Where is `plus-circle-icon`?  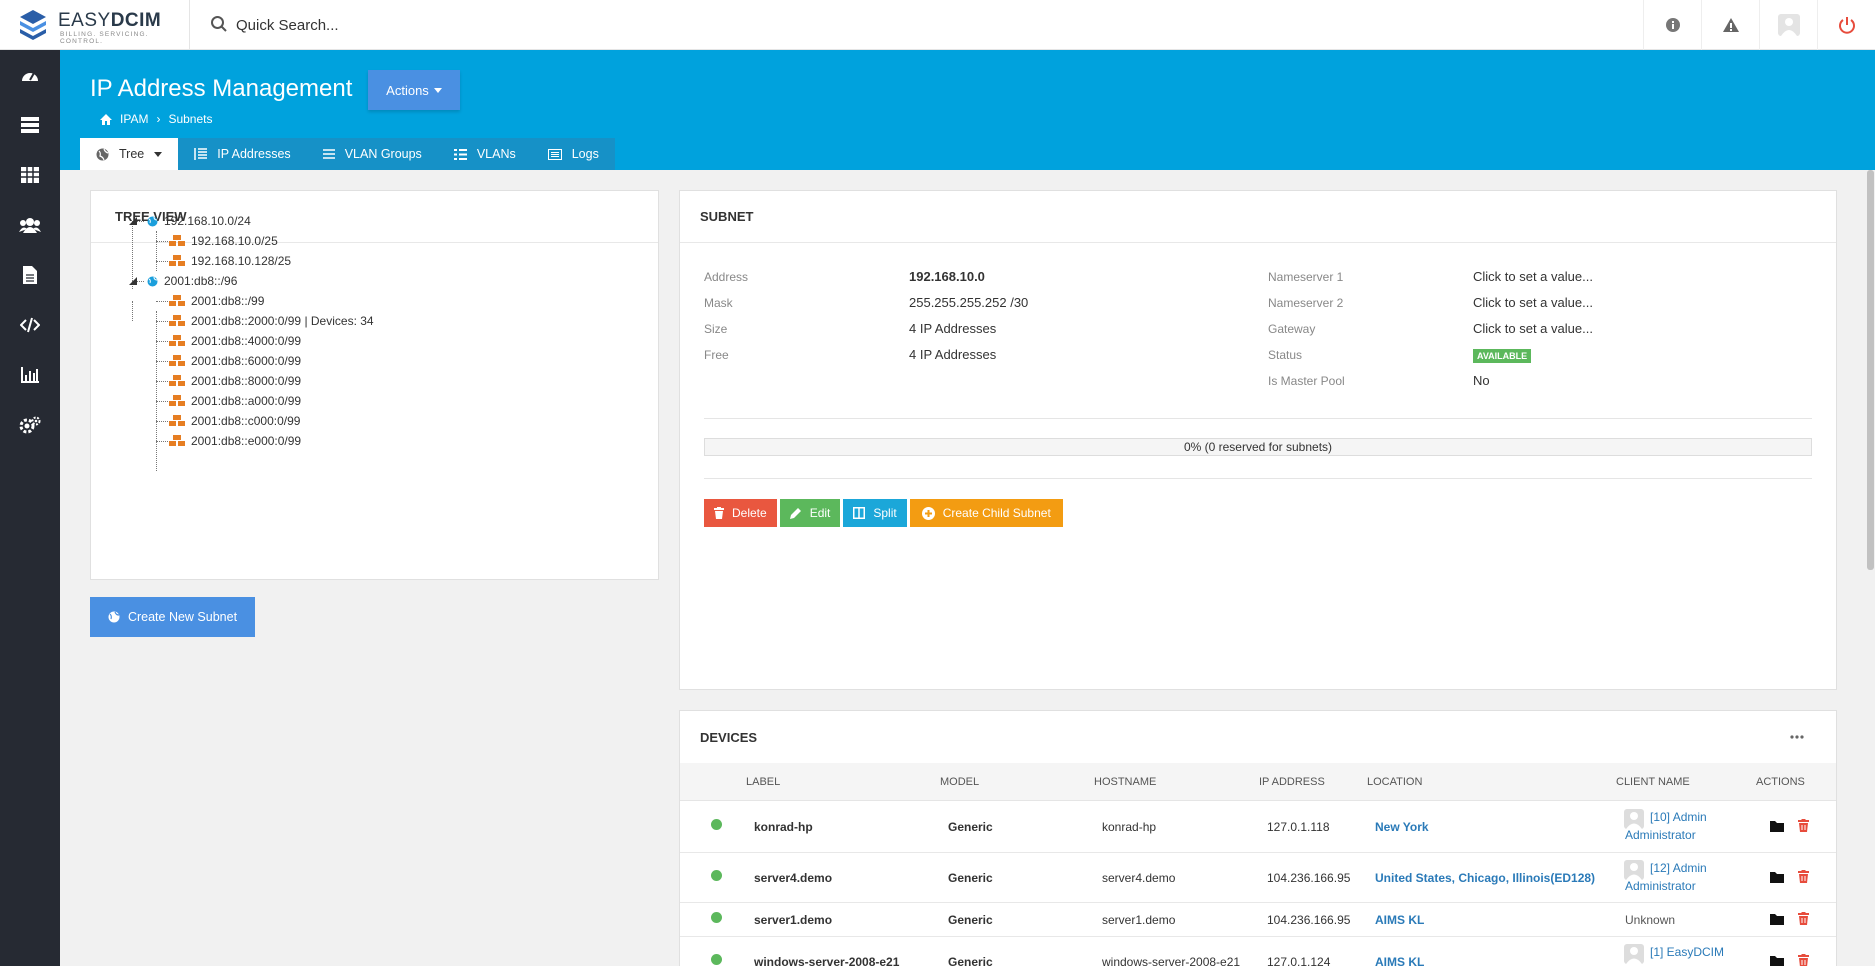
plus-circle-icon is located at coordinates (928, 513).